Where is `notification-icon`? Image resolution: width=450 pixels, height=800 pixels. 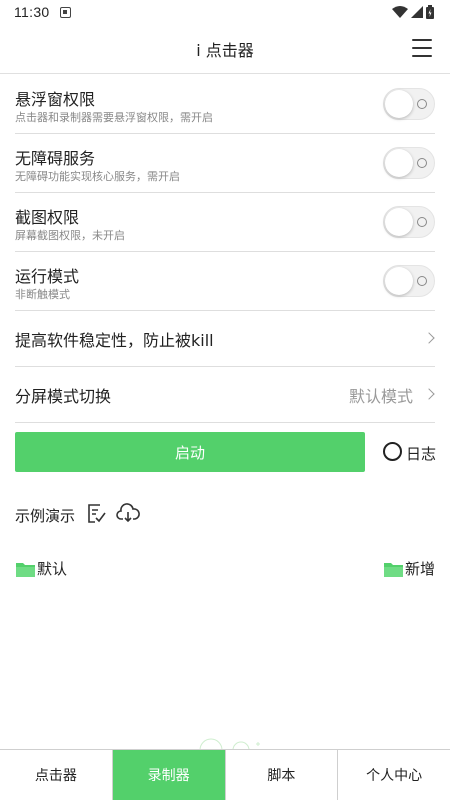 notification-icon is located at coordinates (65, 12).